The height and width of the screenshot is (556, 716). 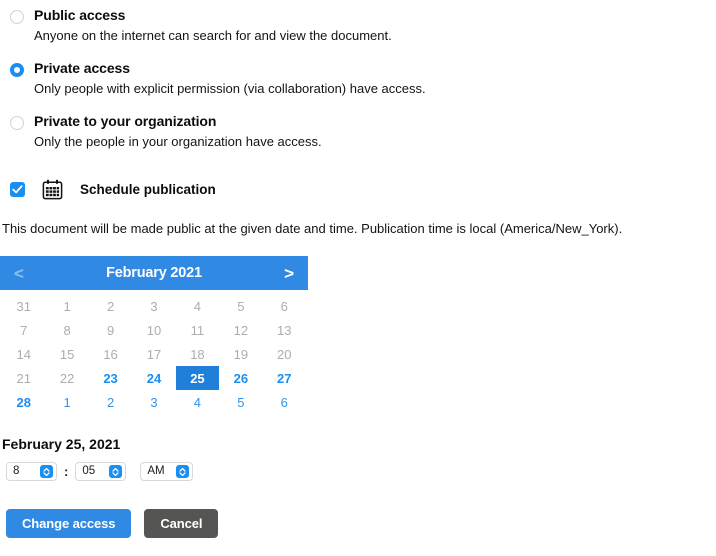 What do you see at coordinates (69, 523) in the screenshot?
I see `change-access-button: Change access` at bounding box center [69, 523].